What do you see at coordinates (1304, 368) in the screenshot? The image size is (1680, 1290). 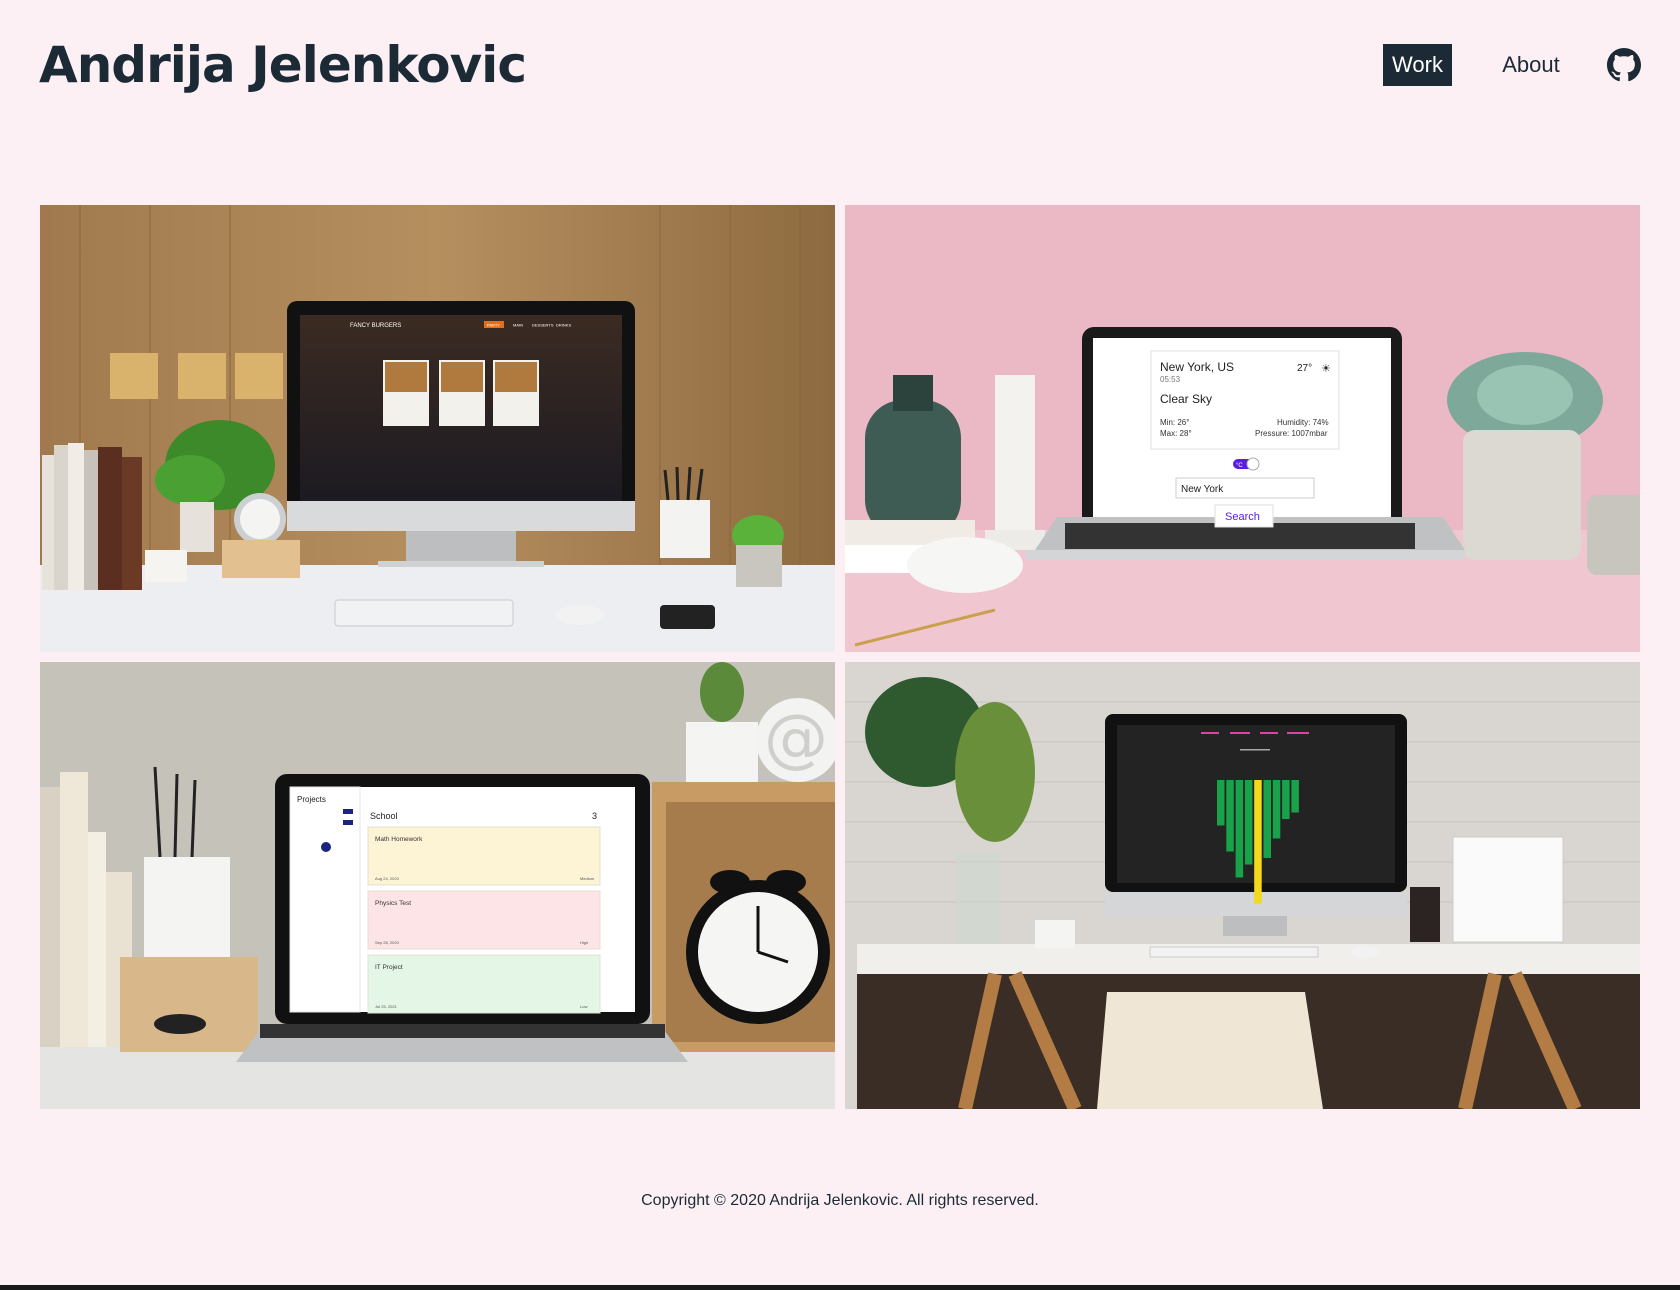 I see `weather-temp: 27°` at bounding box center [1304, 368].